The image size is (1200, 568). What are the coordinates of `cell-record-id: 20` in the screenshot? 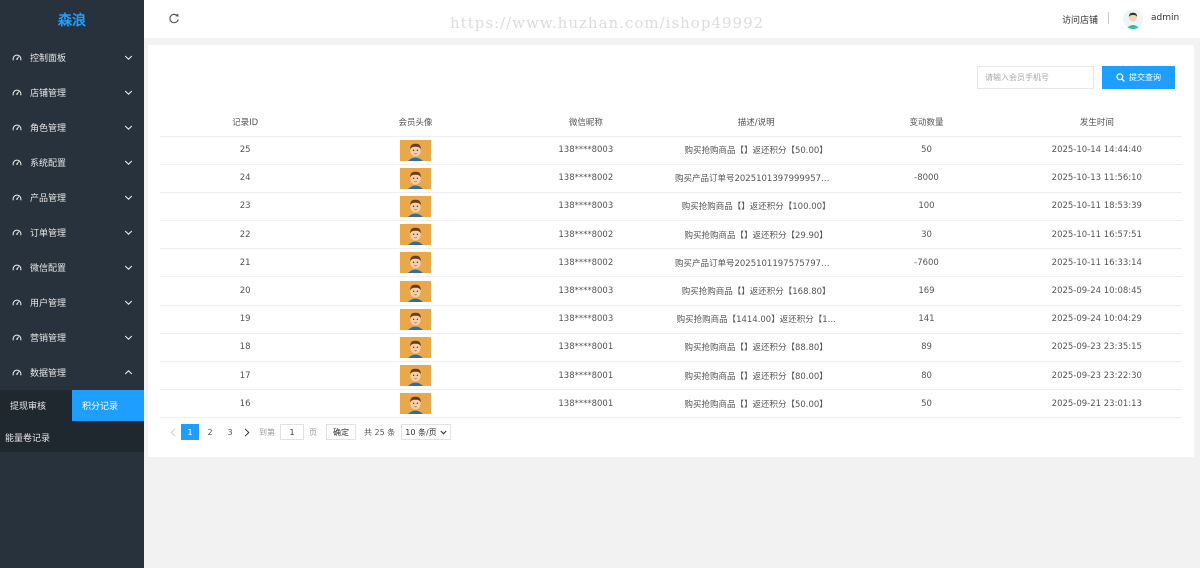 It's located at (245, 291).